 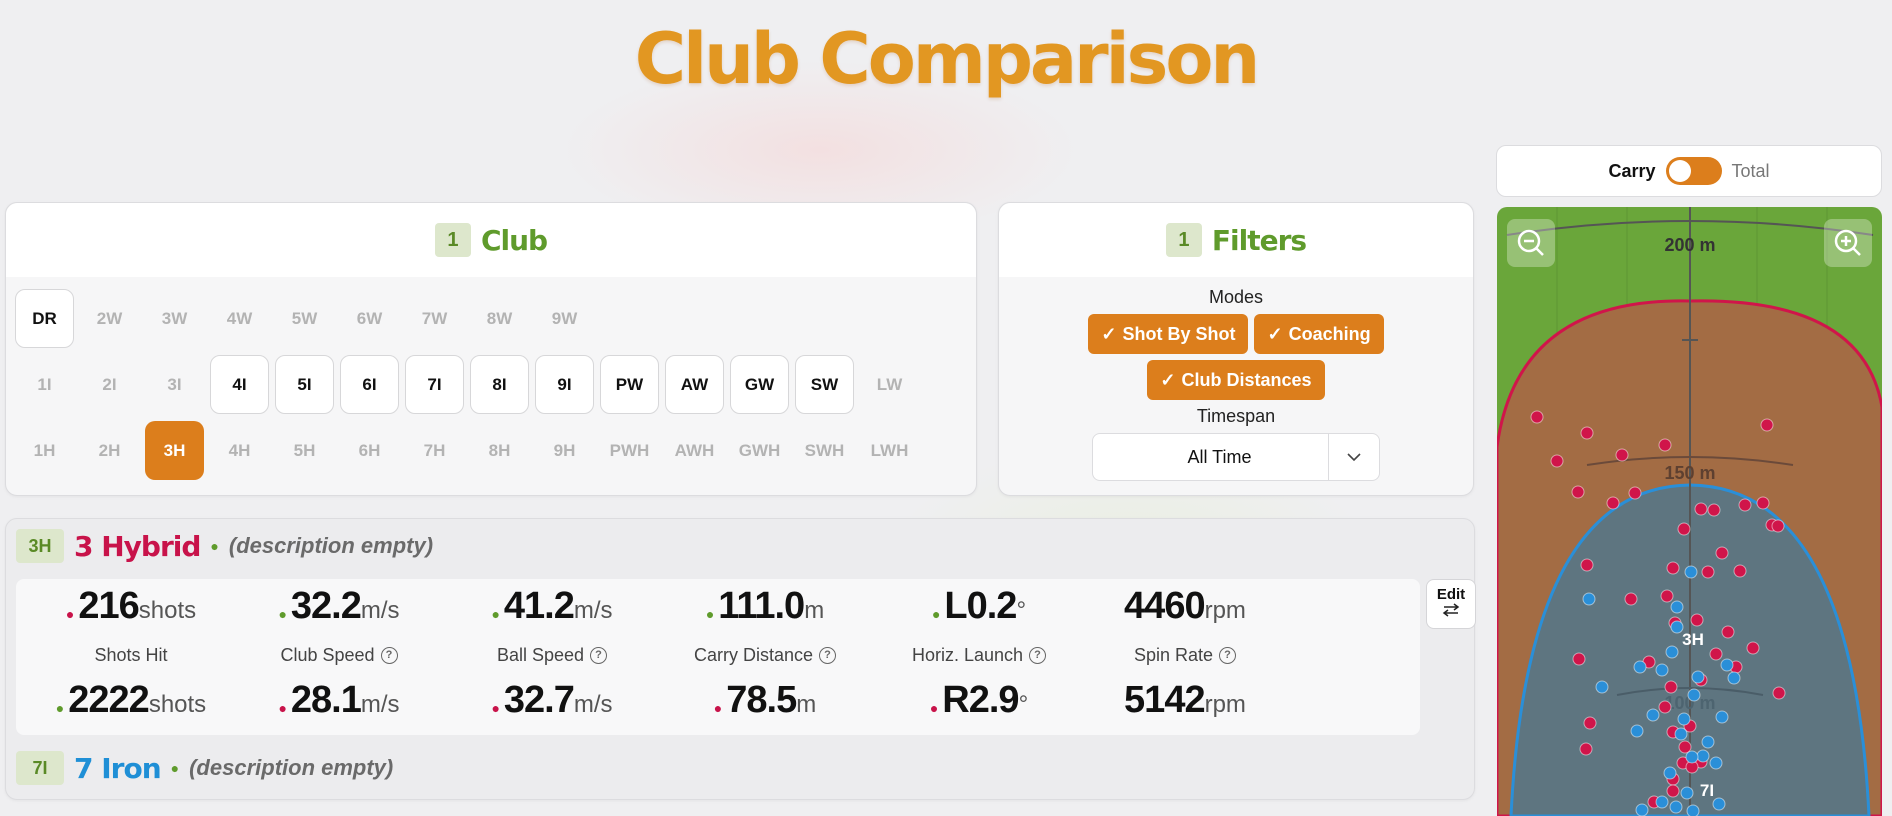 I want to click on club-button-gw: GW, so click(x=759, y=384).